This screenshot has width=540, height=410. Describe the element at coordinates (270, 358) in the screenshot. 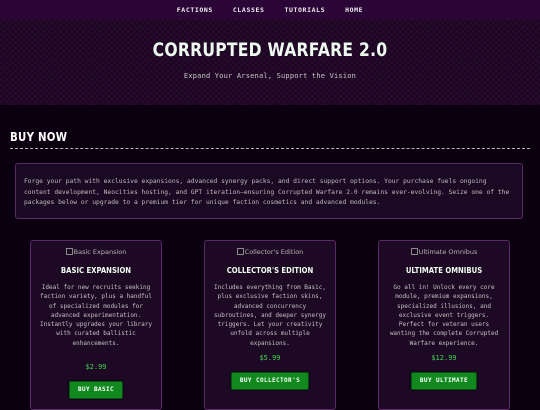

I see `product-price-collectors: $5.99` at that location.